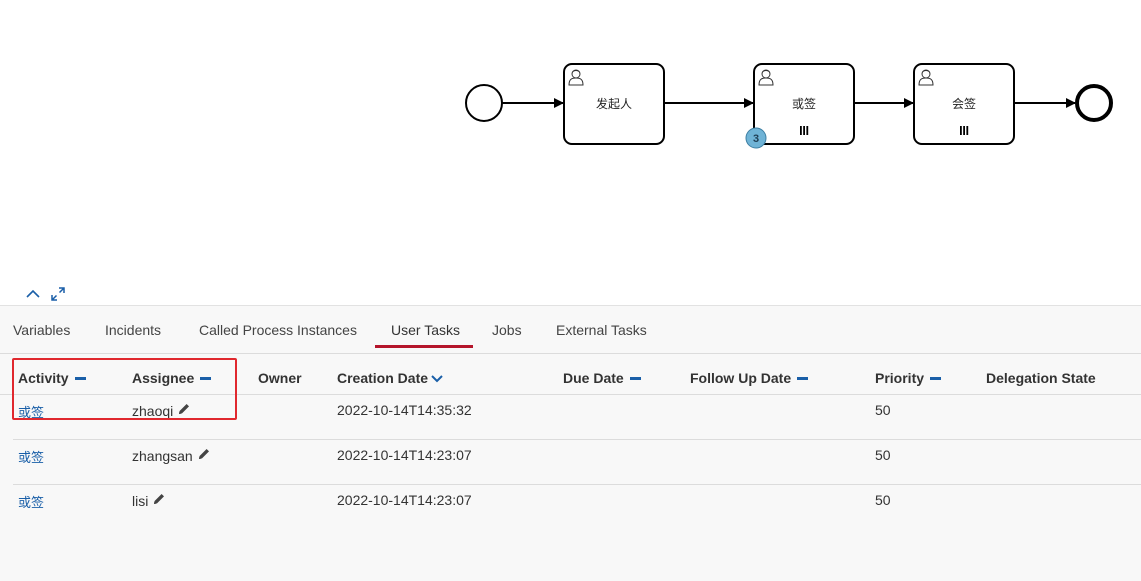 This screenshot has width=1141, height=581. Describe the element at coordinates (1094, 103) in the screenshot. I see `end-event` at that location.